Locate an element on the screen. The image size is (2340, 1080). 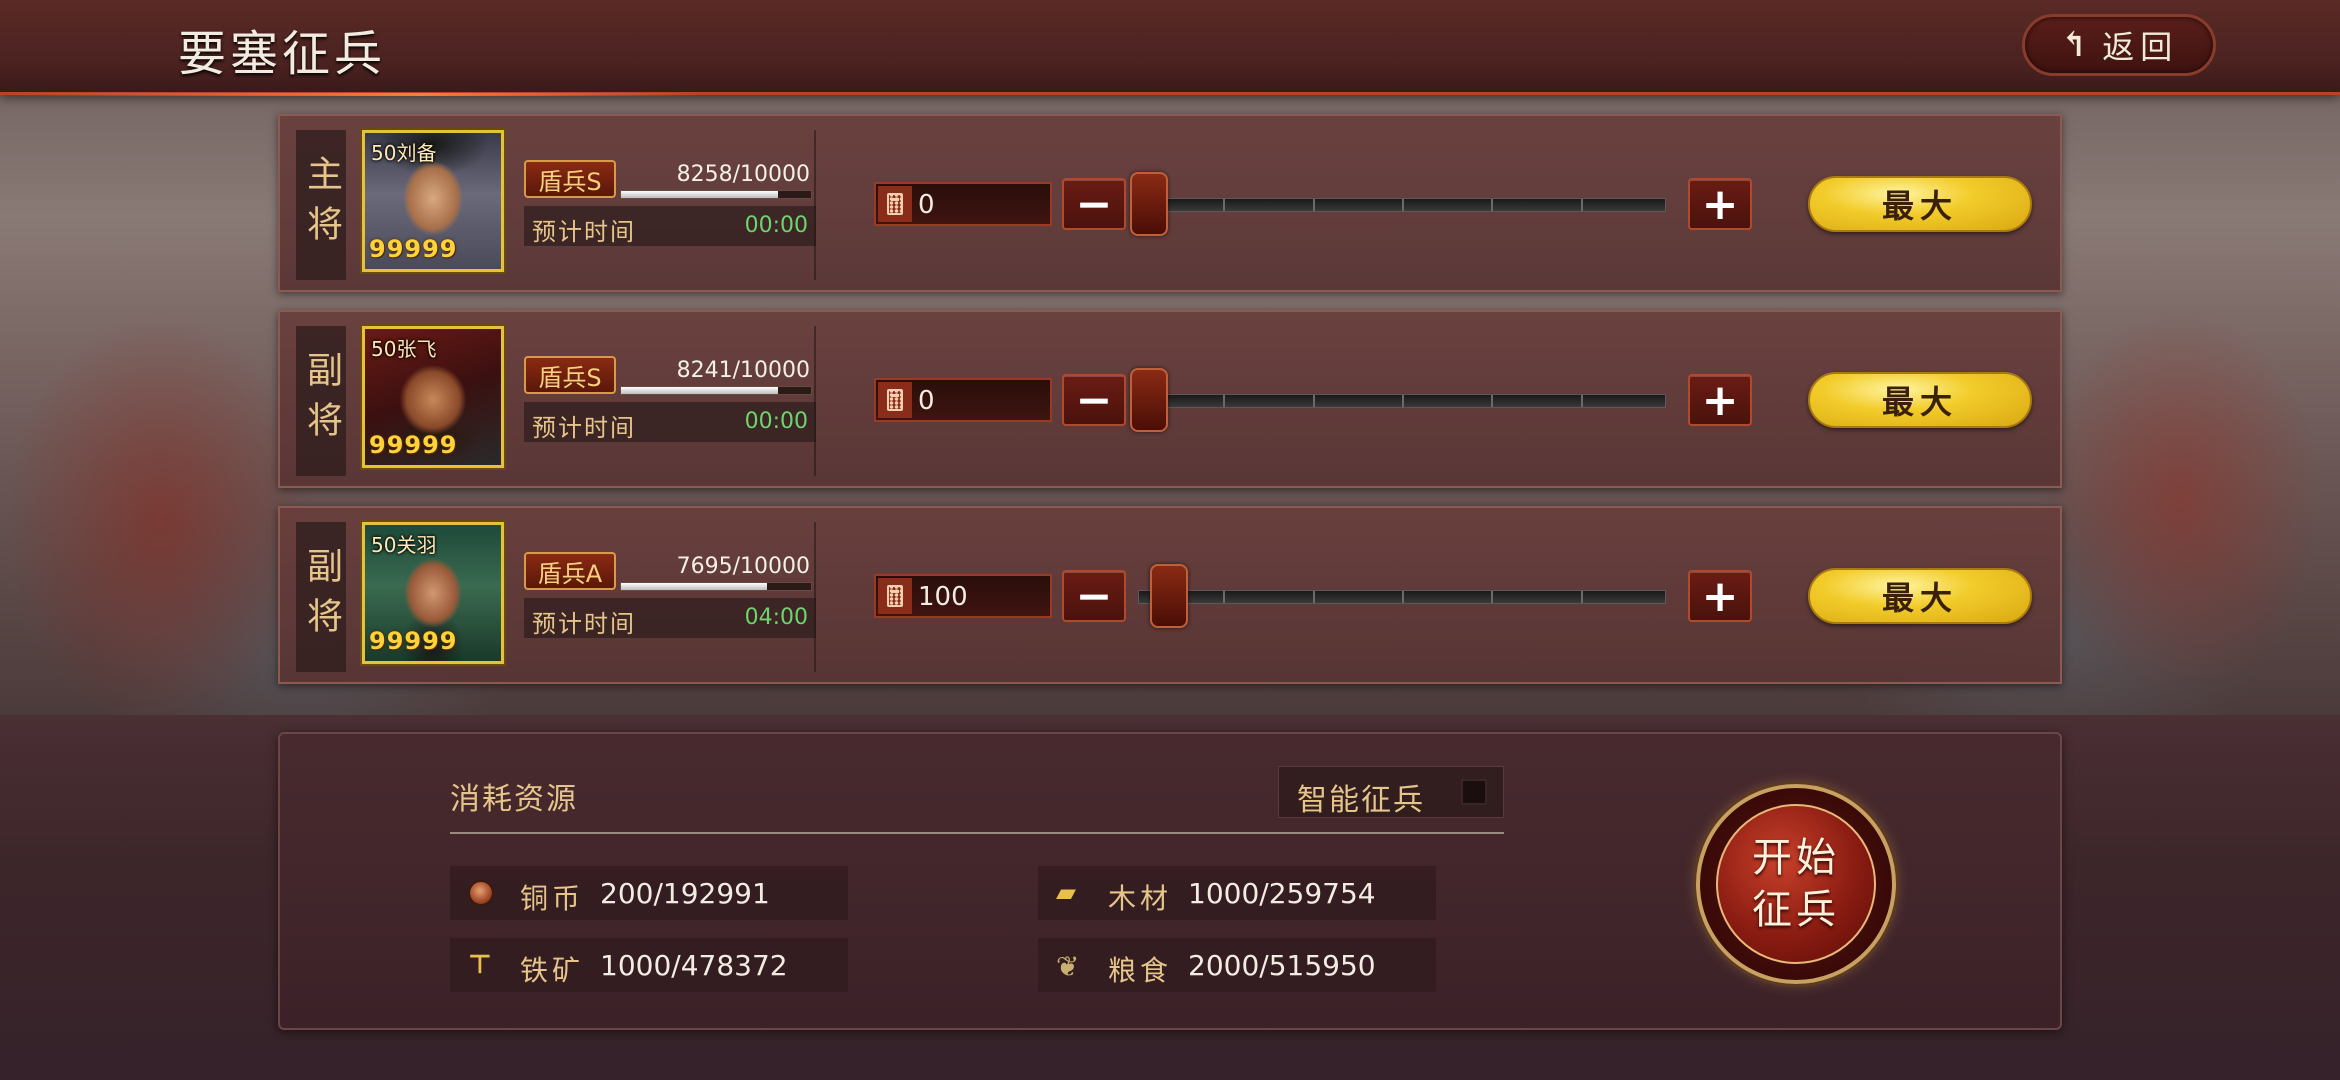
resource-label: 铜币 is located at coordinates (552, 898).